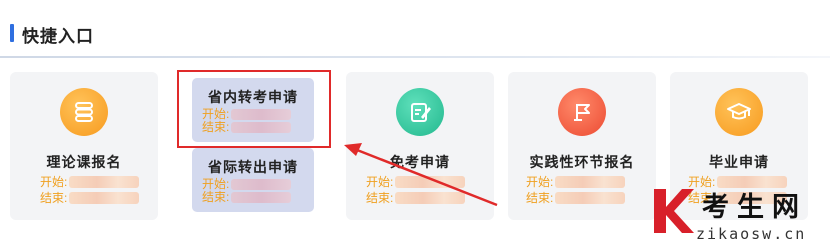 This screenshot has width=837, height=246. I want to click on watermark: 考生网 zikaosw.cn, so click(741, 215).